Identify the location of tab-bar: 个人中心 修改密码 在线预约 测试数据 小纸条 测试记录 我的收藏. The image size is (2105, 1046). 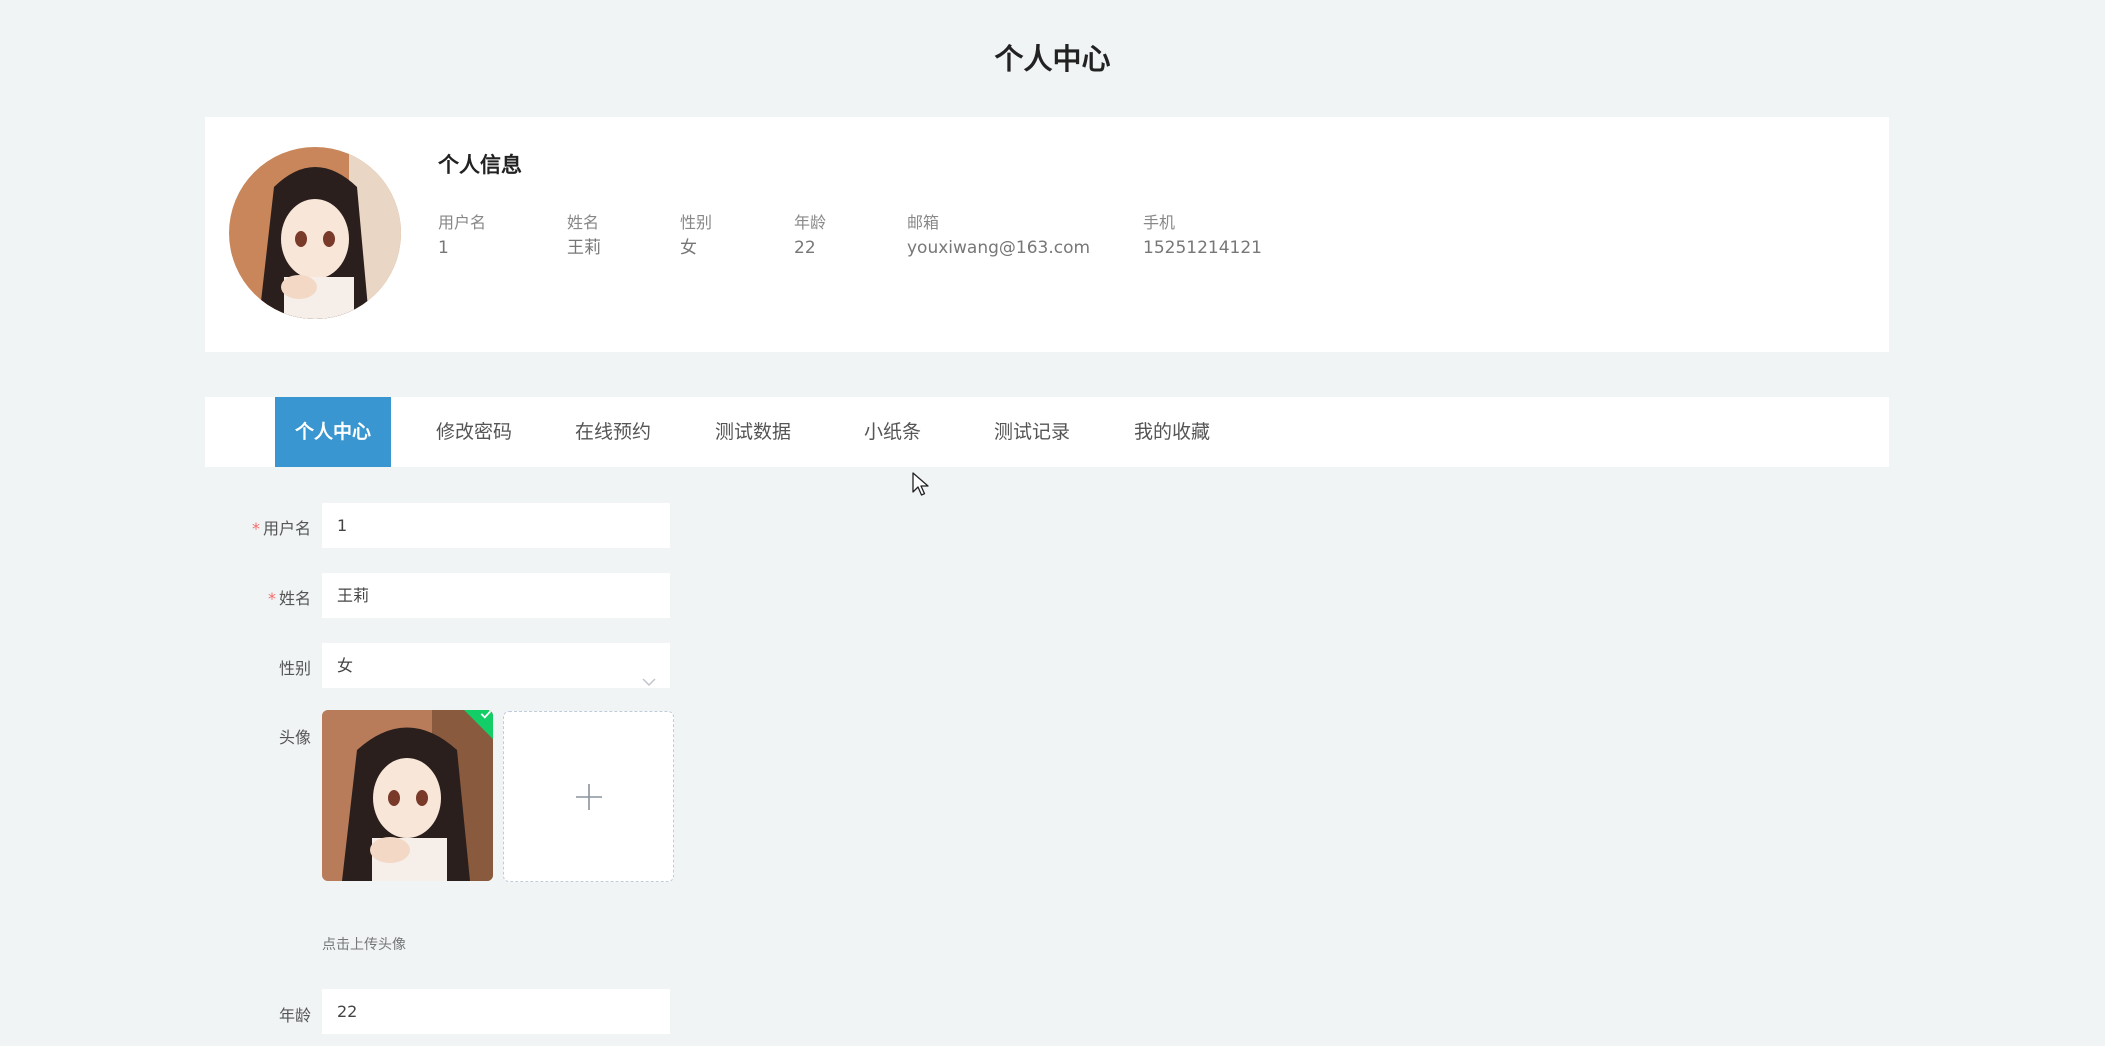
(1047, 432).